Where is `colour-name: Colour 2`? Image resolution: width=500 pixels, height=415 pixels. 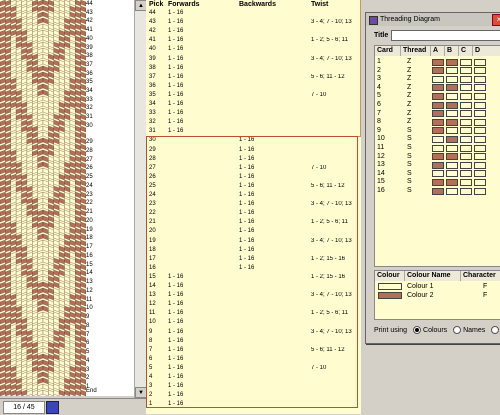
colour-name: Colour 2 is located at coordinates (420, 296).